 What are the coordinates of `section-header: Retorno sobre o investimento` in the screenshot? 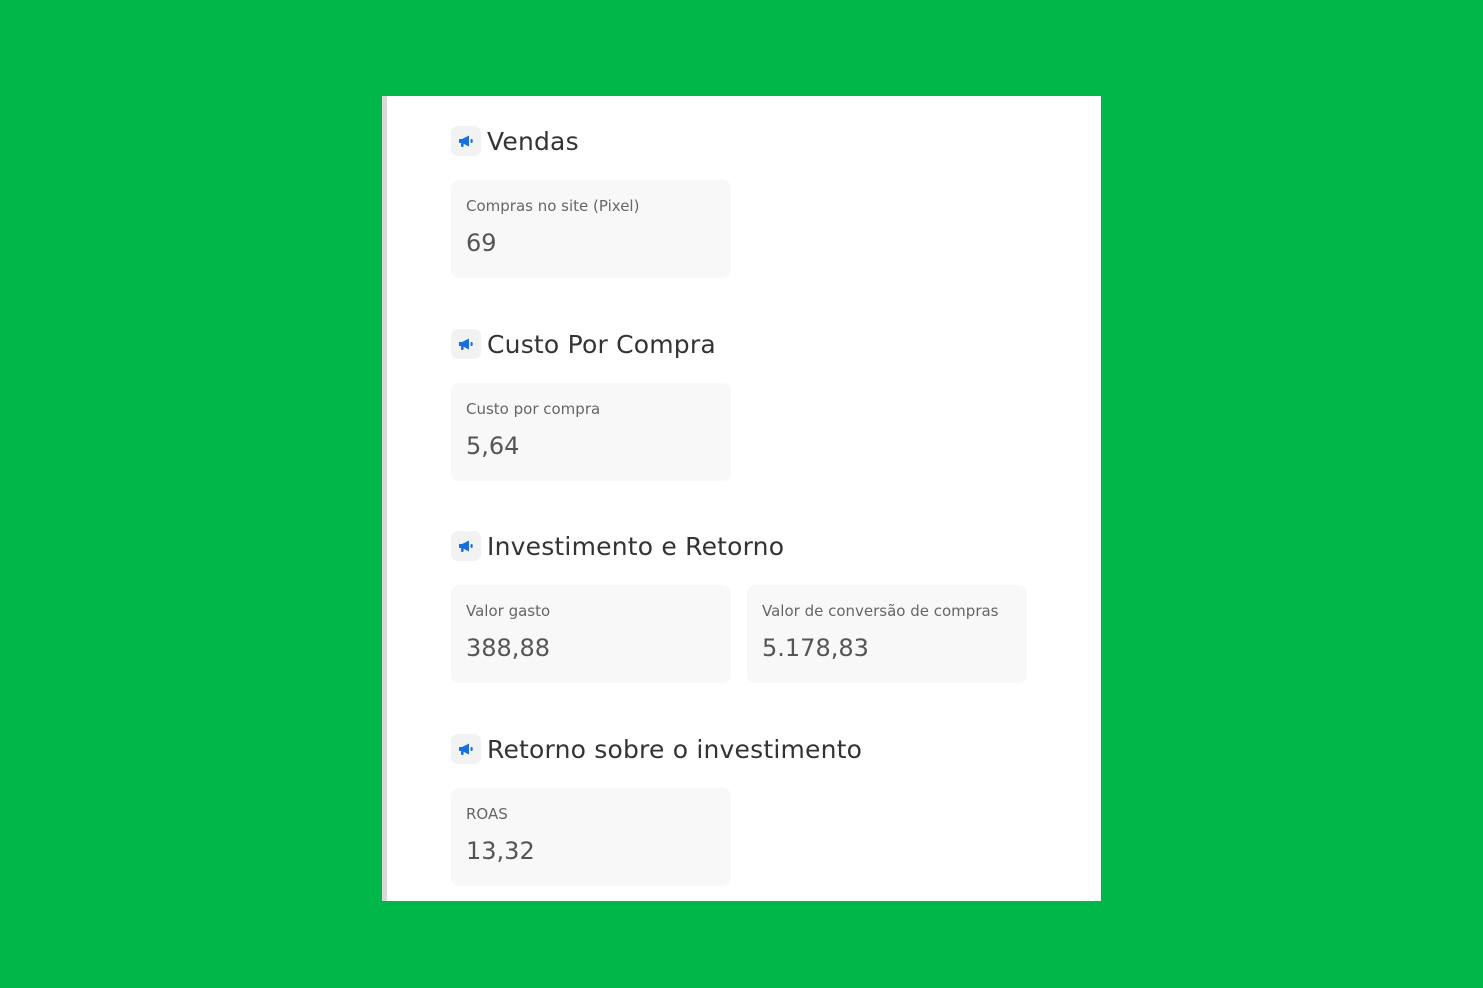 It's located at (656, 749).